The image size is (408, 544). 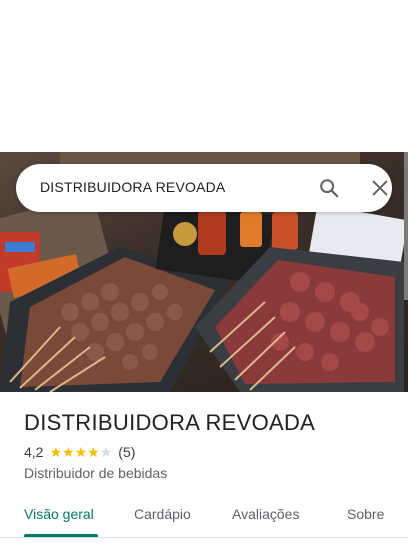 I want to click on tab-menu: Cardápio, so click(x=162, y=514).